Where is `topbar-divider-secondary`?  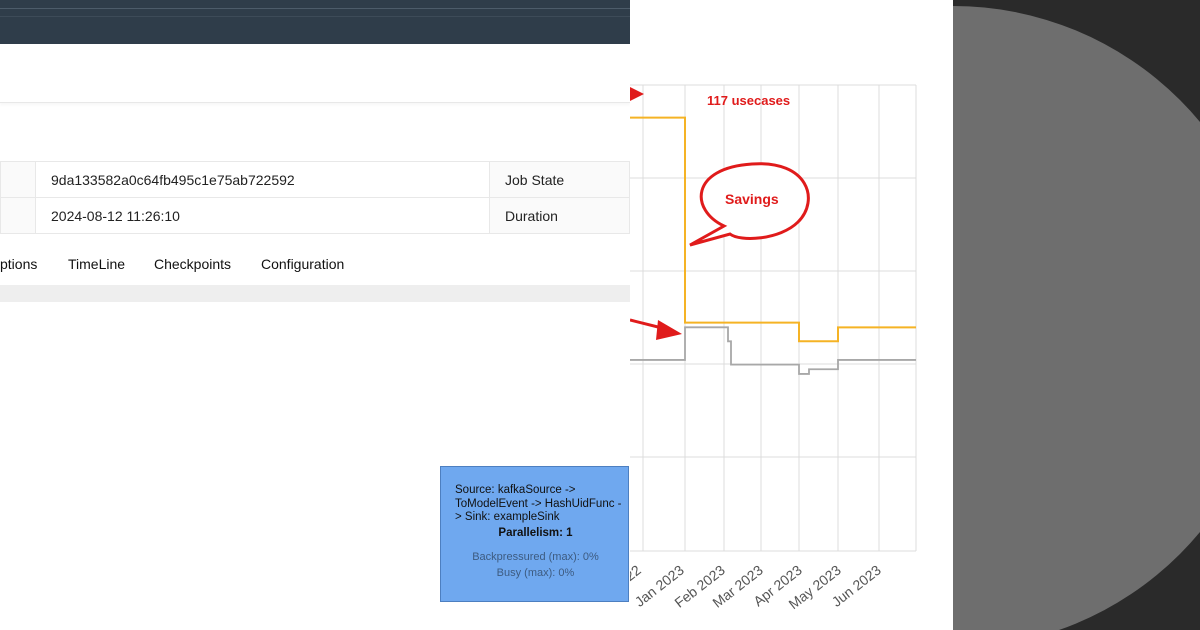 topbar-divider-secondary is located at coordinates (315, 16).